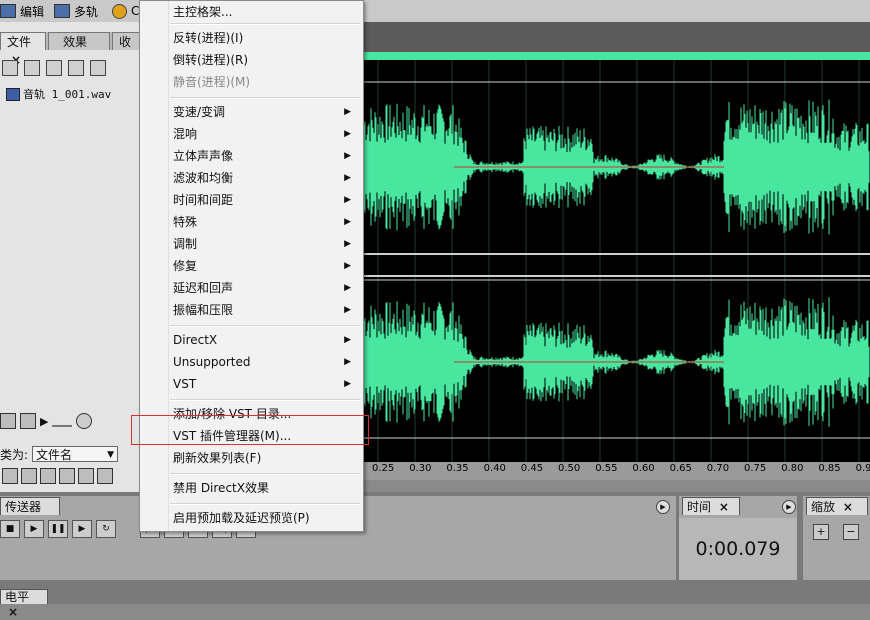  What do you see at coordinates (821, 532) in the screenshot?
I see `zoom-in-icon: +` at bounding box center [821, 532].